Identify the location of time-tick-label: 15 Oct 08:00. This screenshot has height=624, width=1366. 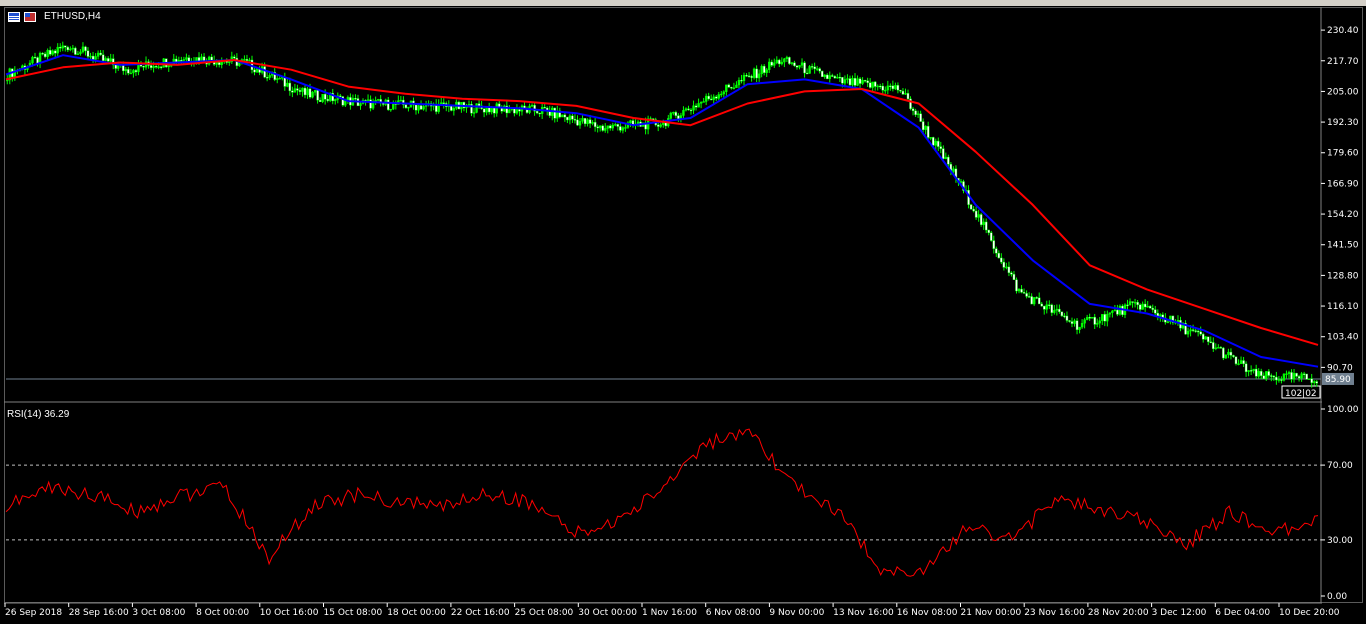
(353, 613).